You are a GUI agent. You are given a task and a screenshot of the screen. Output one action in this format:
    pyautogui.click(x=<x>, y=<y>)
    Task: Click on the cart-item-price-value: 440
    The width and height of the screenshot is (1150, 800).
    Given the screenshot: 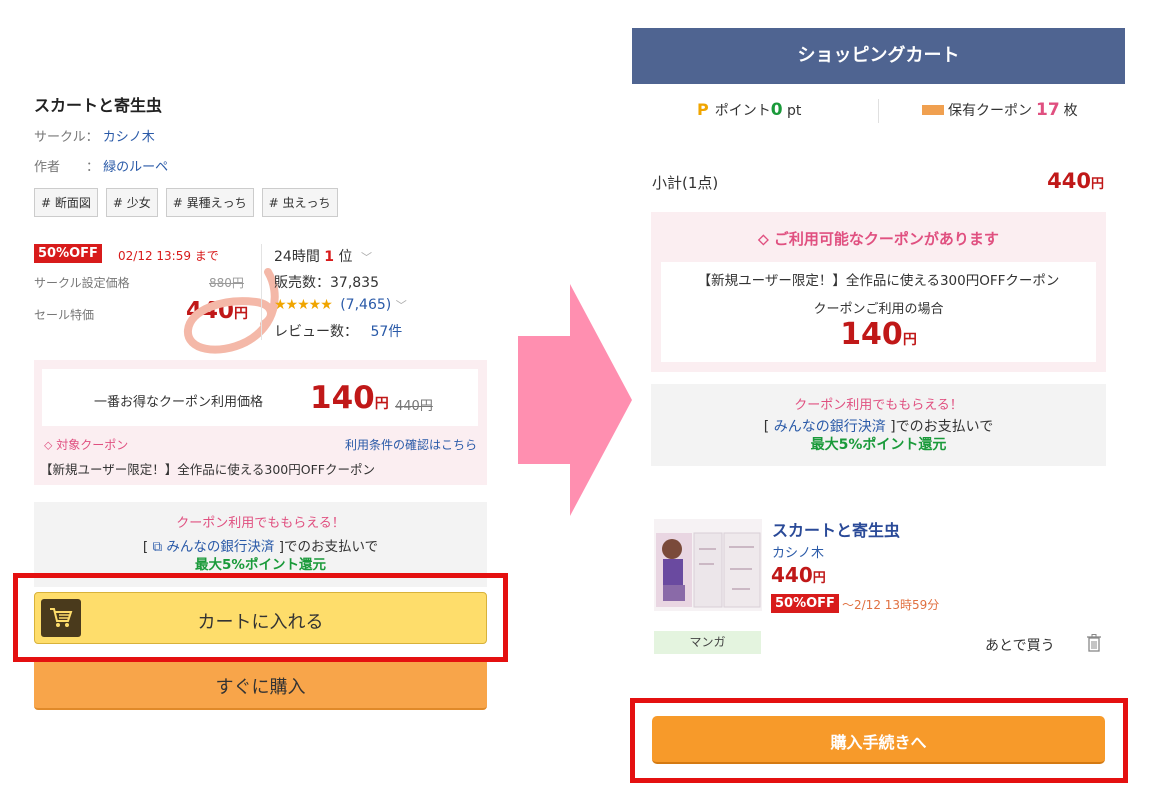 What is the action you would take?
    pyautogui.click(x=792, y=575)
    